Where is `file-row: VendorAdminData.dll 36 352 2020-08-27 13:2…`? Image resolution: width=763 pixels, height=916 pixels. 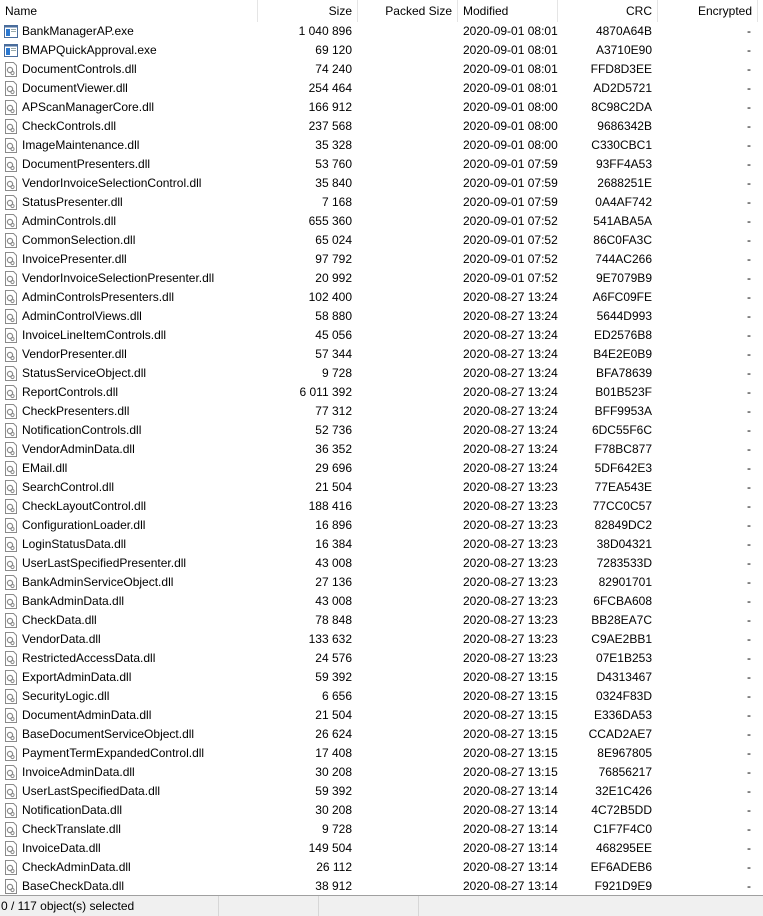
file-row: VendorAdminData.dll 36 352 2020-08-27 13:2… is located at coordinates (381, 449).